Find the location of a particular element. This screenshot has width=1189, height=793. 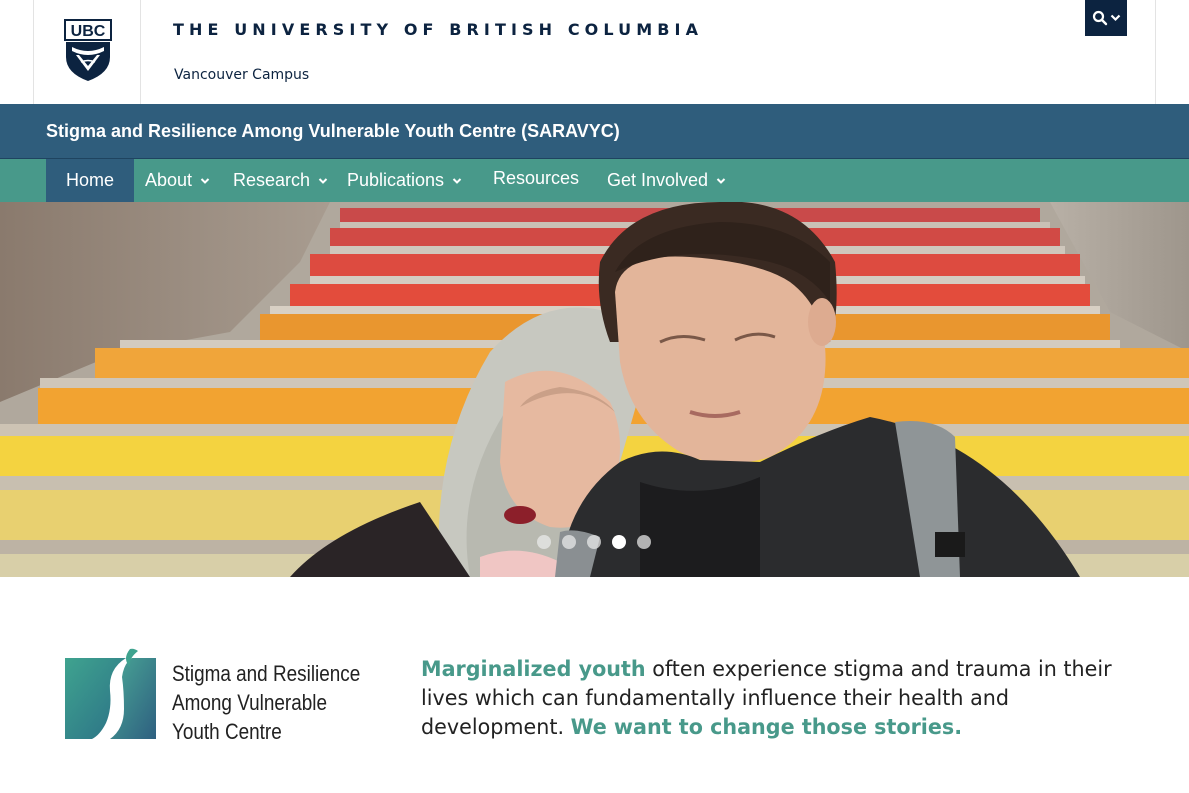

nav-item-get-involved: Get Involved is located at coordinates (666, 180).